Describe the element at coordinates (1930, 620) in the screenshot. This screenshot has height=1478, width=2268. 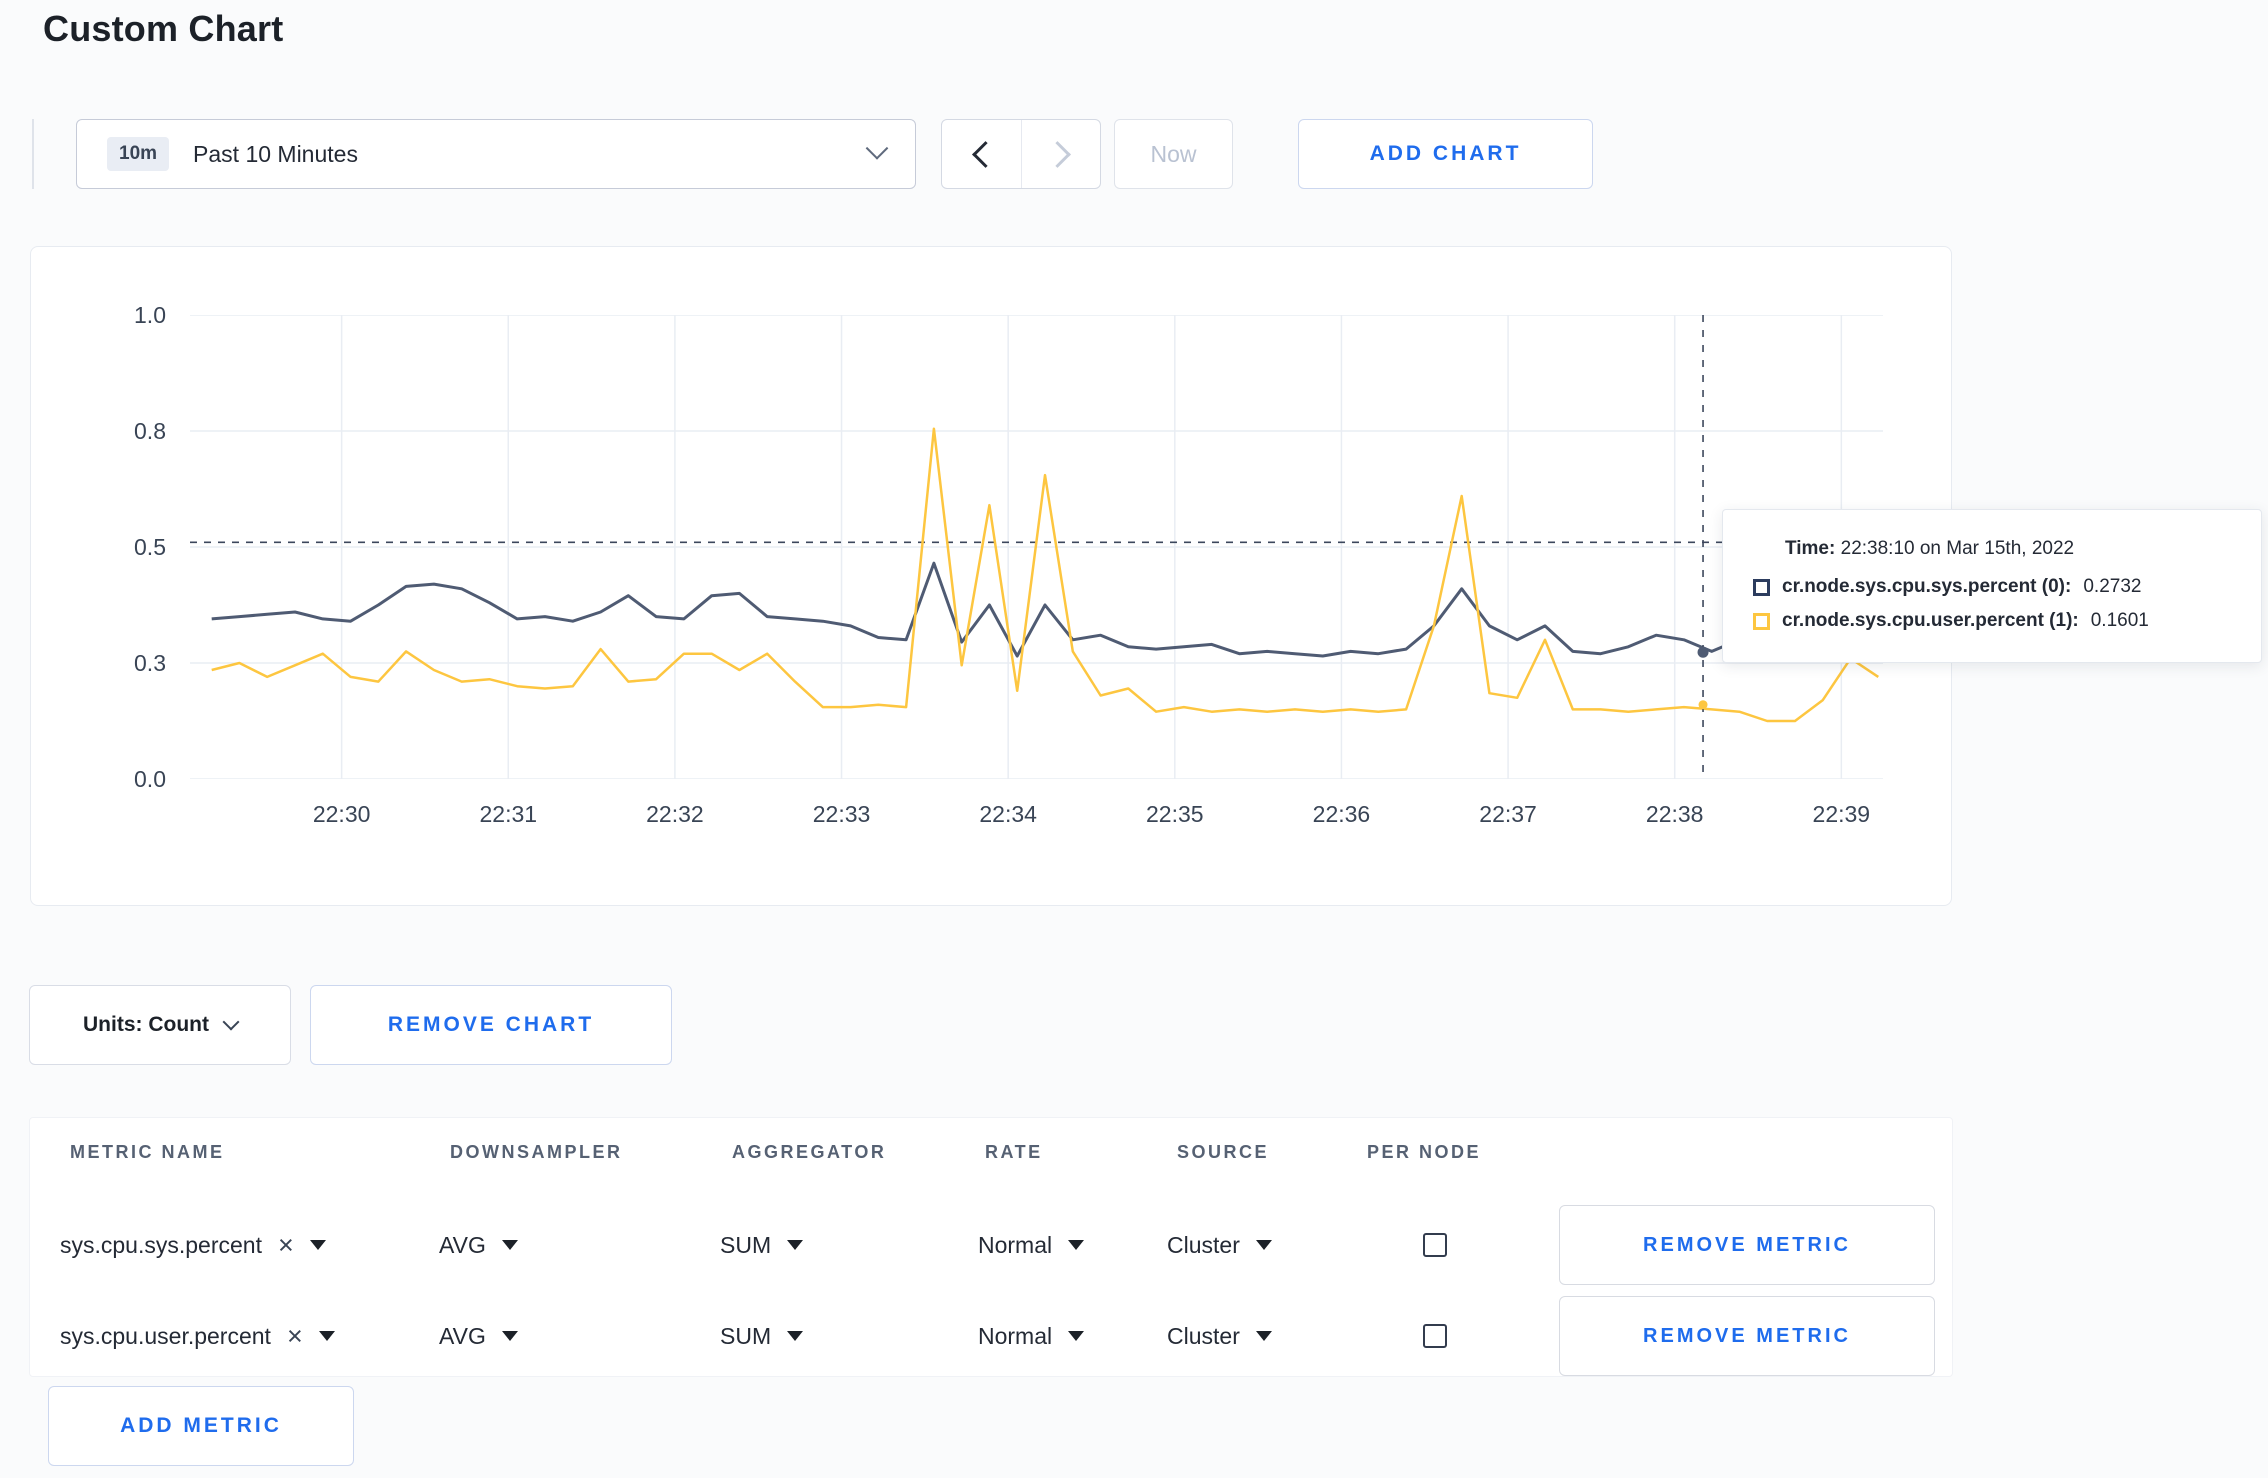
I see `tooltip-series-label: cr.node.sys.cpu.user.percent (1):` at that location.